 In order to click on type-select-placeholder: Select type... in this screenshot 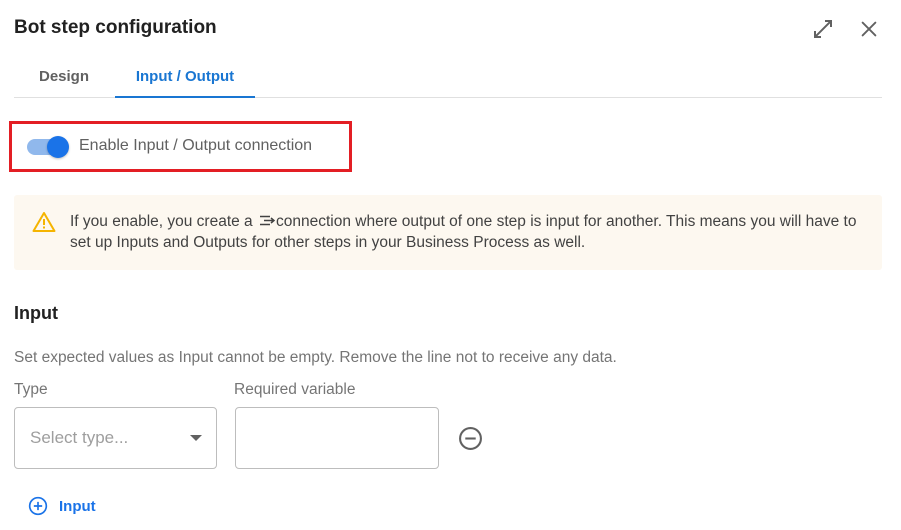, I will do `click(79, 437)`.